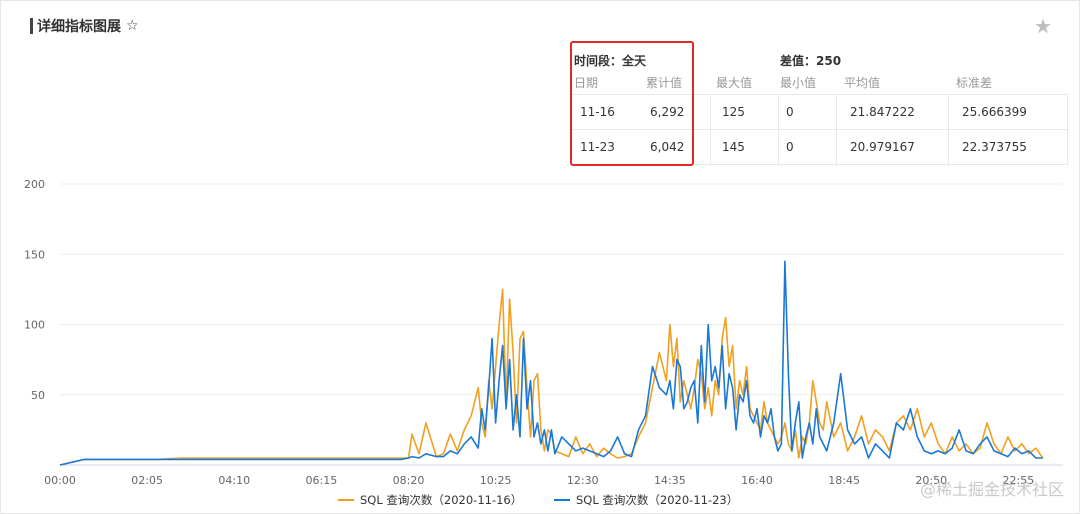  I want to click on legend-item: SQL 查询次数（2020-11-23）, so click(657, 500).